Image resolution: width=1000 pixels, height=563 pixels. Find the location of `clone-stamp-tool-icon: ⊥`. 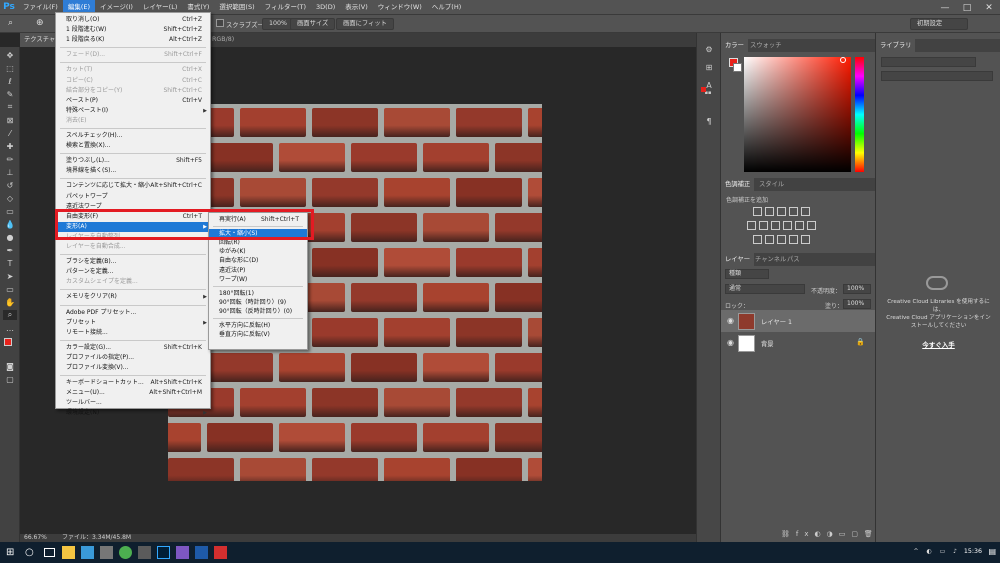

clone-stamp-tool-icon: ⊥ is located at coordinates (10, 172).